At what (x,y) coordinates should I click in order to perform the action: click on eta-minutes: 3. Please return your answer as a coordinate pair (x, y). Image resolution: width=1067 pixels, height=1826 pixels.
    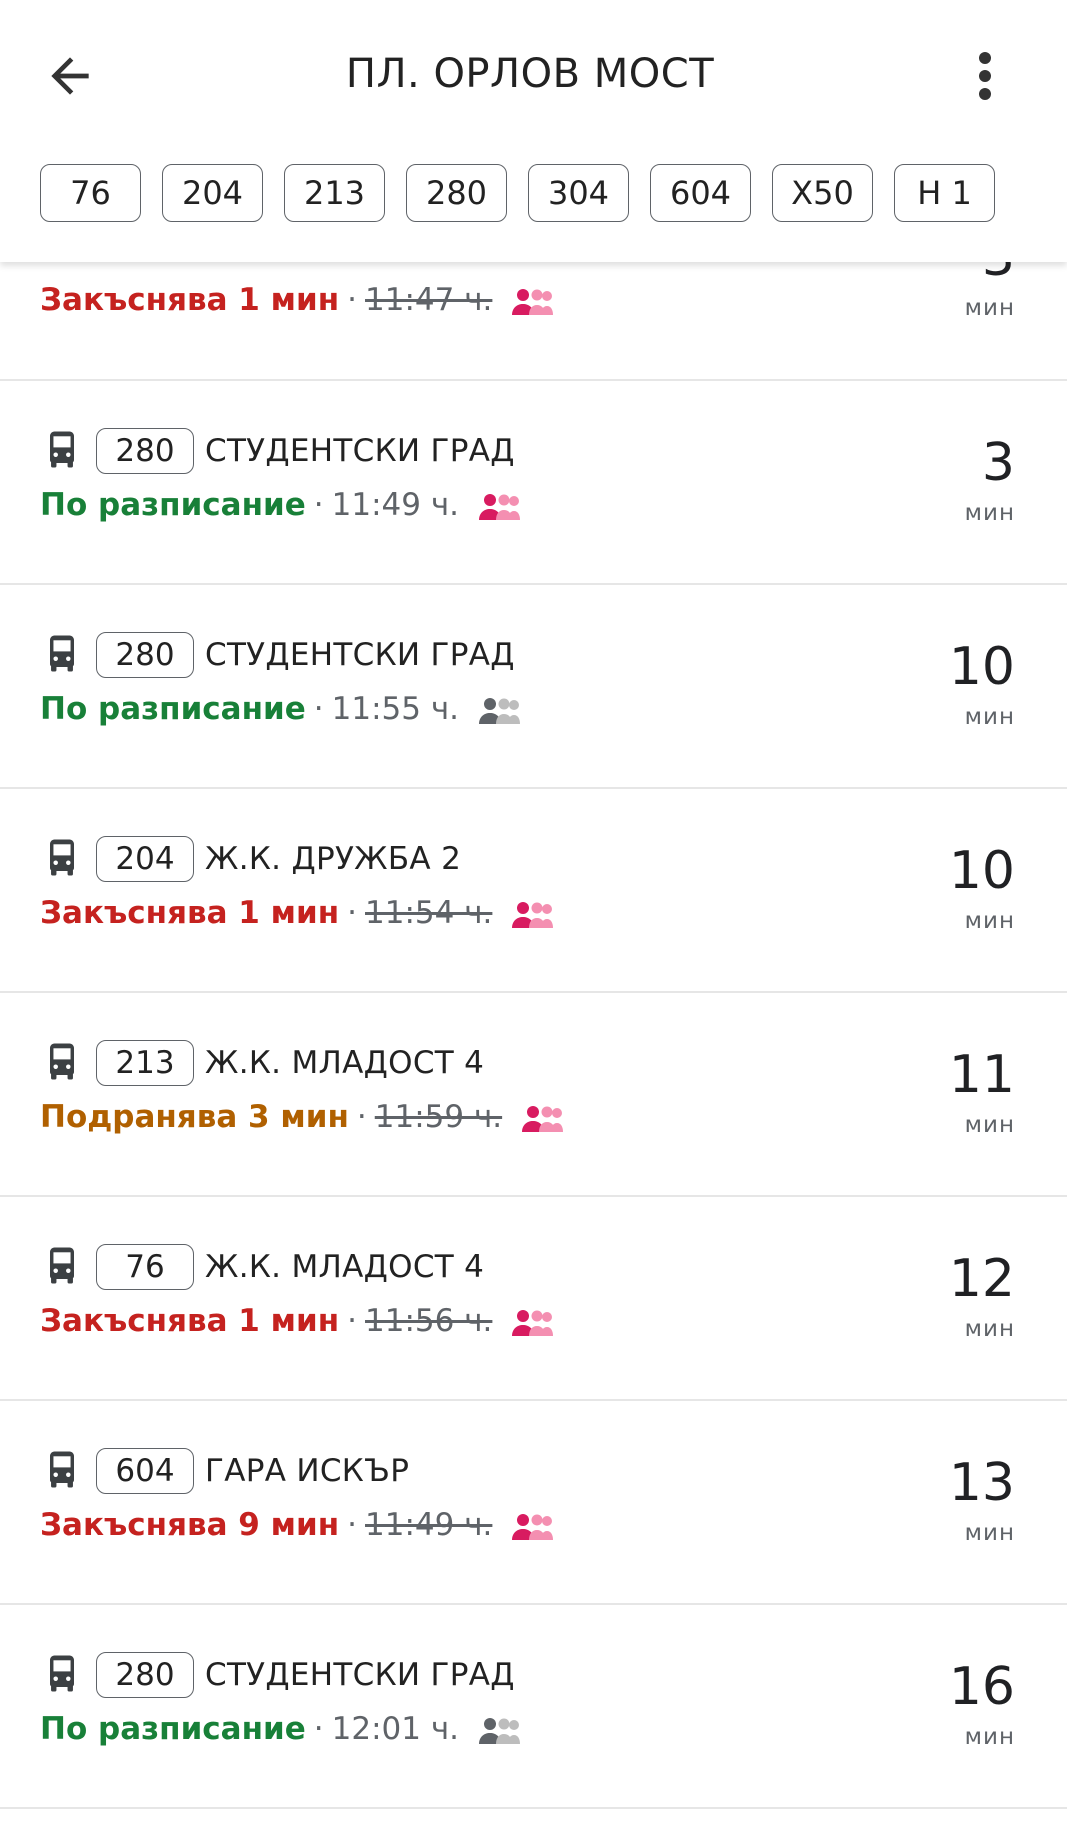
    Looking at the image, I should click on (998, 463).